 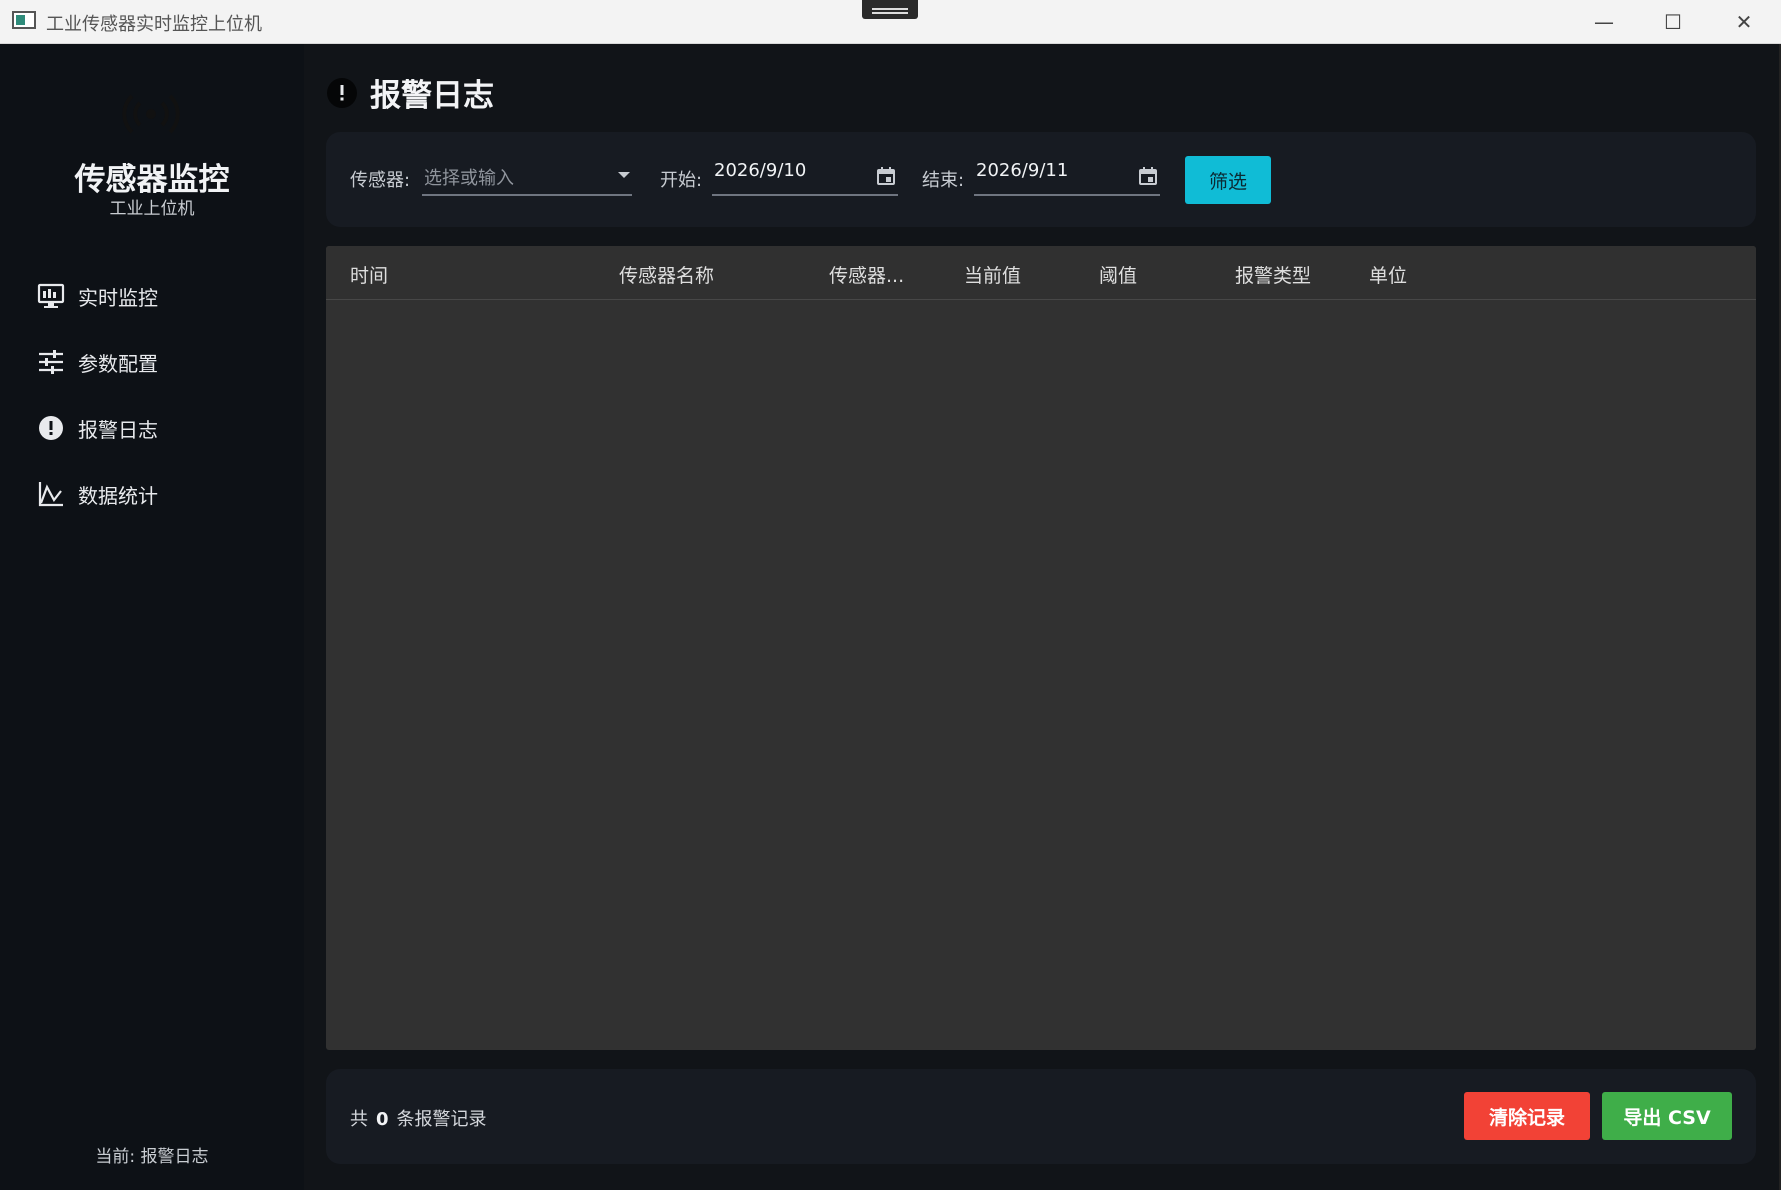 What do you see at coordinates (1118, 274) in the screenshot?
I see `column-header-threshold: 阈值` at bounding box center [1118, 274].